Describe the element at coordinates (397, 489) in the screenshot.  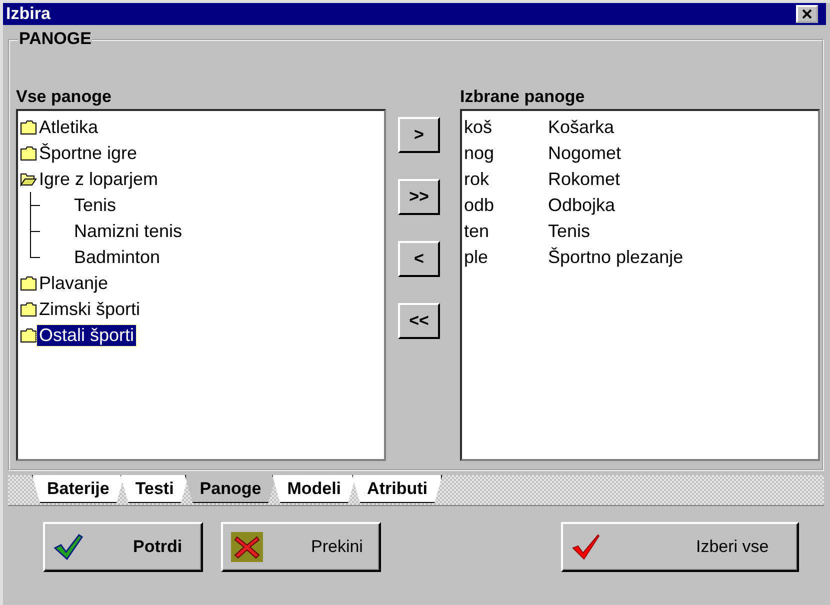
I see `tab: Atributi` at that location.